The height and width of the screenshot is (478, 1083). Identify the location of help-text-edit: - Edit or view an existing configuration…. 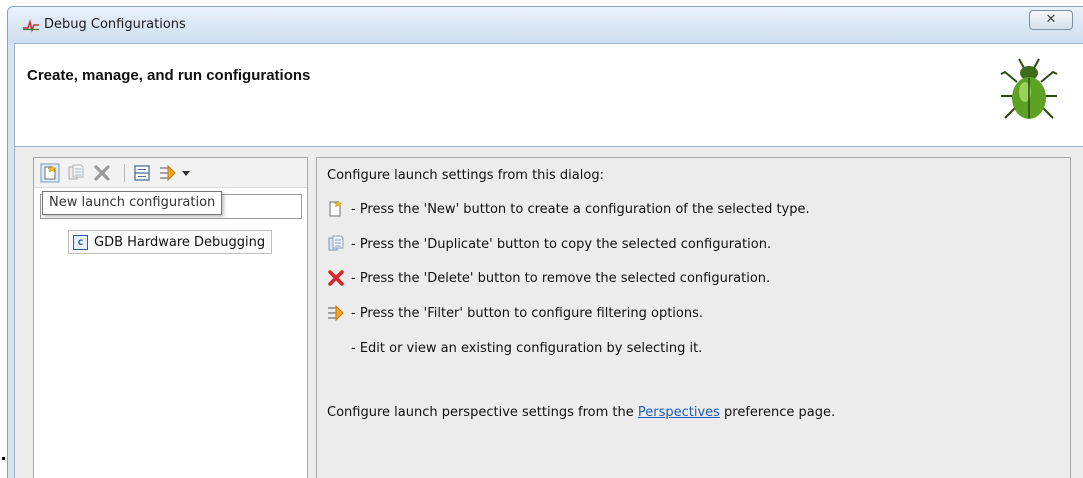
(527, 348).